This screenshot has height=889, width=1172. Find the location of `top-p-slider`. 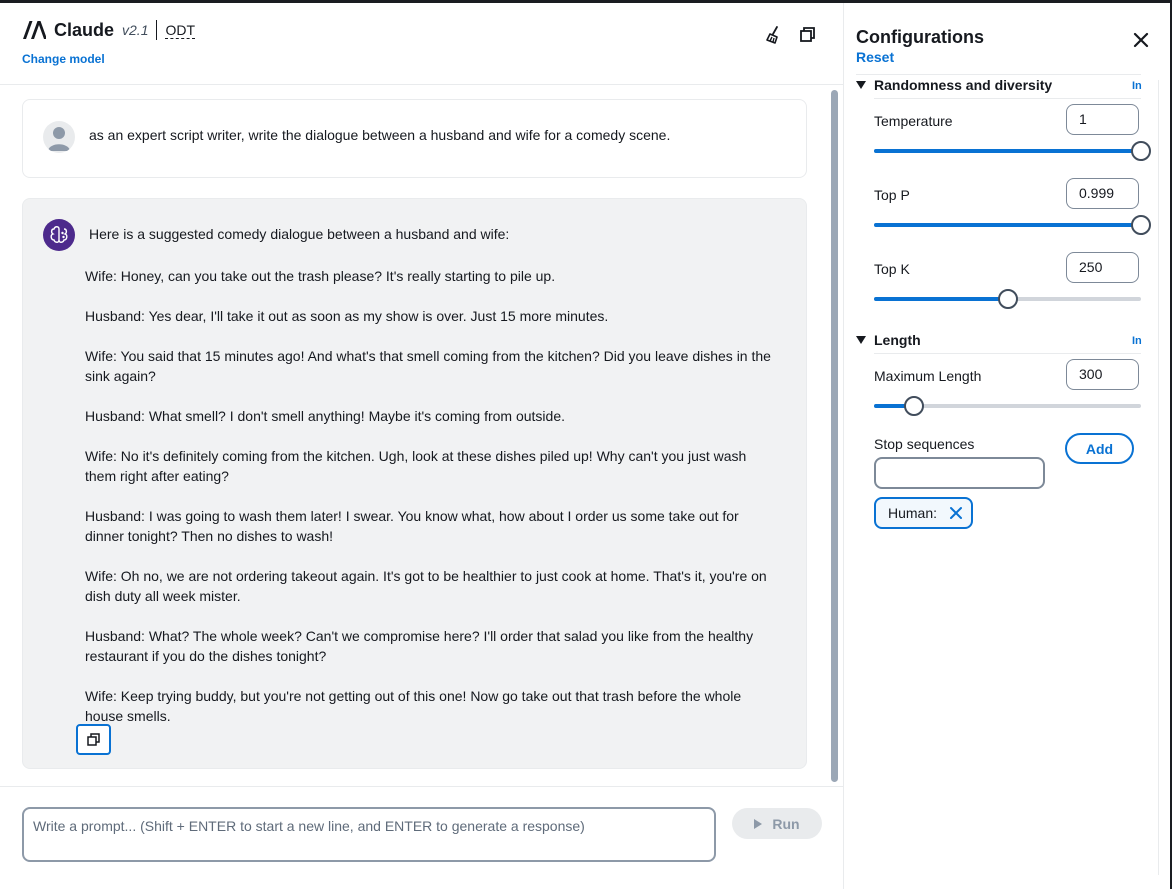

top-p-slider is located at coordinates (1012, 225).